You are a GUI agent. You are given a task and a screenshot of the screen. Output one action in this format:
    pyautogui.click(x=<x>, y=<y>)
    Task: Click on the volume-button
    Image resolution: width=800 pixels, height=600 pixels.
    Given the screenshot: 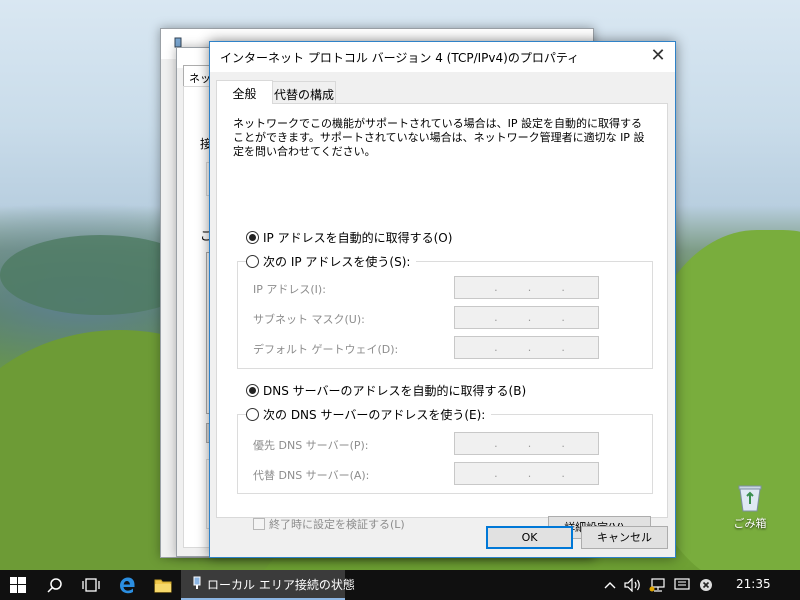 What is the action you would take?
    pyautogui.click(x=633, y=585)
    